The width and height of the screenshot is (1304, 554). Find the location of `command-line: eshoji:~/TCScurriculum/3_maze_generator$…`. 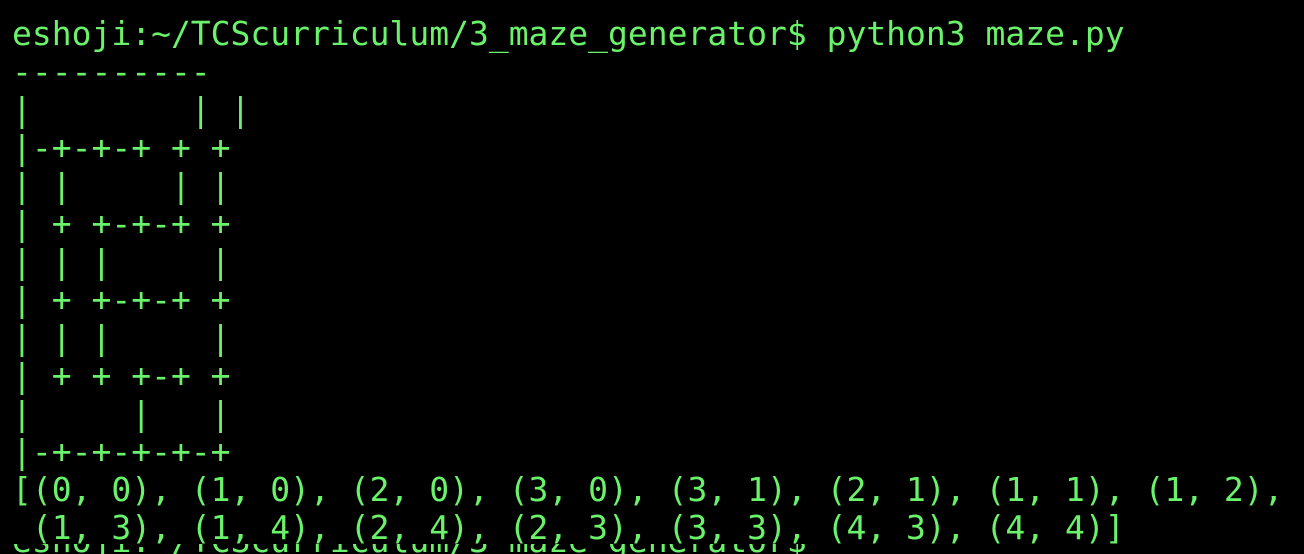

command-line: eshoji:~/TCScurriculum/3_maze_generator$… is located at coordinates (568, 33).